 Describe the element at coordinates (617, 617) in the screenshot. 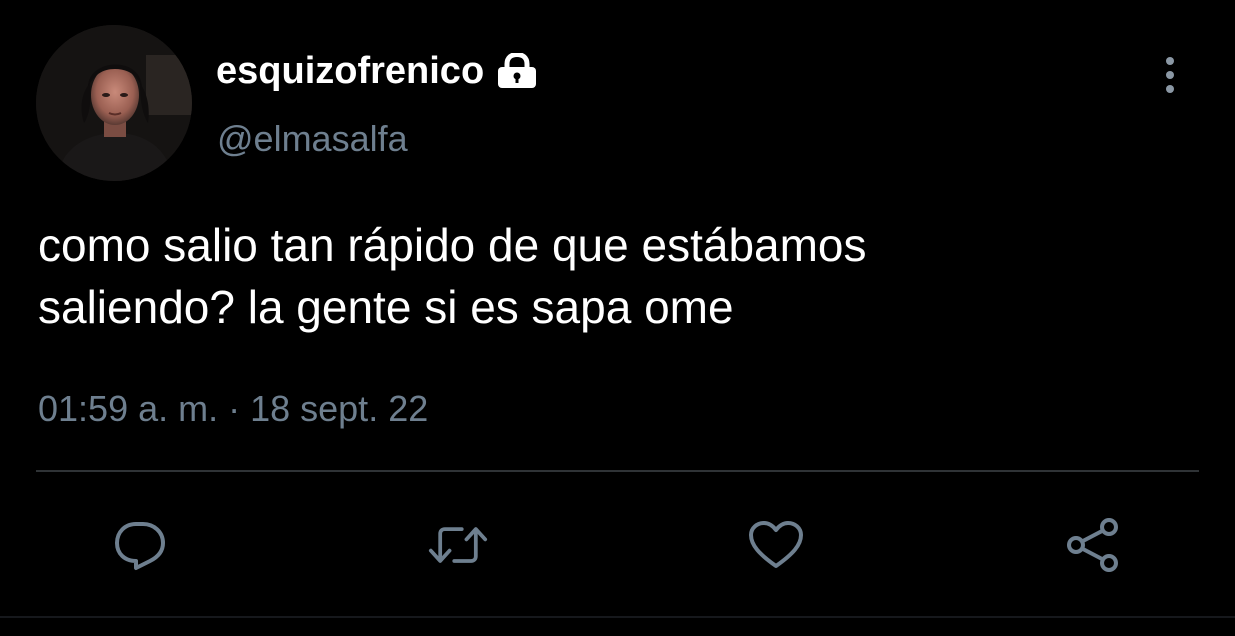

I see `bottom-divider` at that location.